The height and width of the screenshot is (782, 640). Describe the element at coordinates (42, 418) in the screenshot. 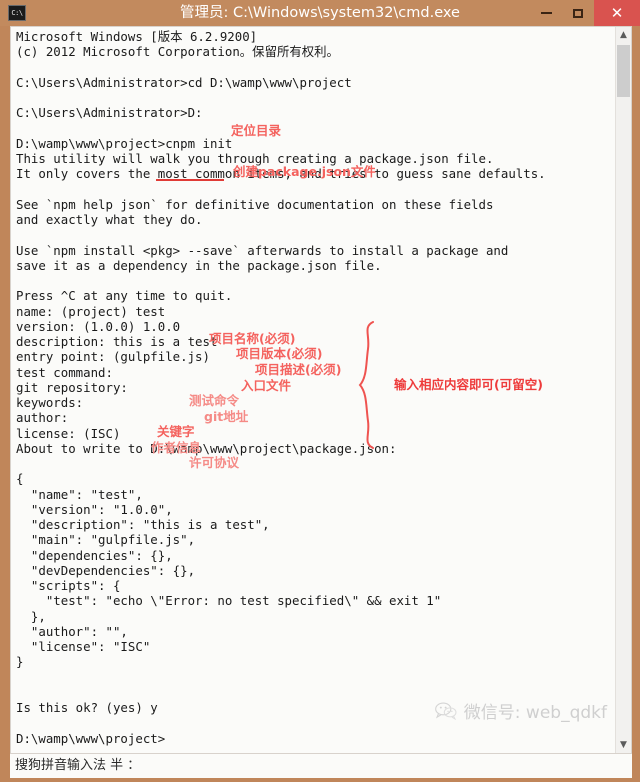

I see `console-line: author:` at that location.